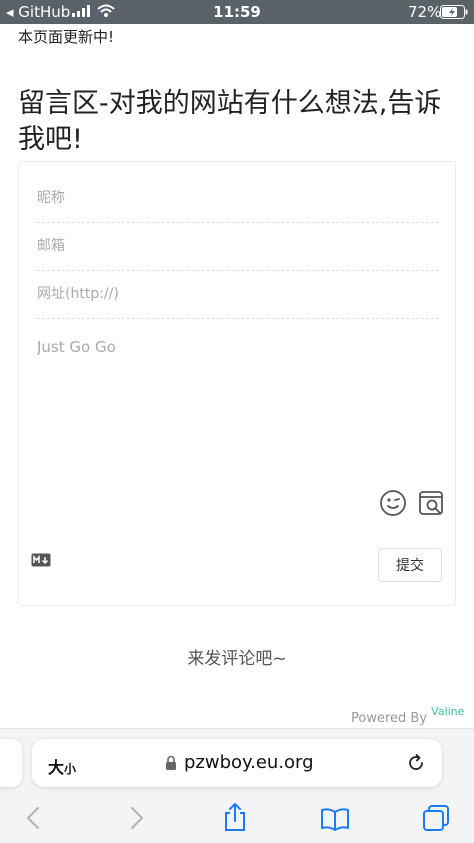 This screenshot has height=843, width=474. Describe the element at coordinates (235, 817) in the screenshot. I see `share-icon` at that location.